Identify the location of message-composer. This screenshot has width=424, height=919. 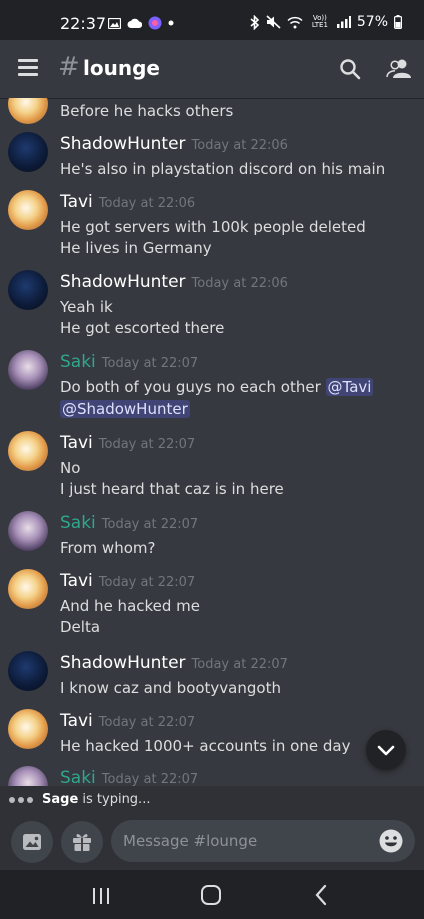
(212, 842).